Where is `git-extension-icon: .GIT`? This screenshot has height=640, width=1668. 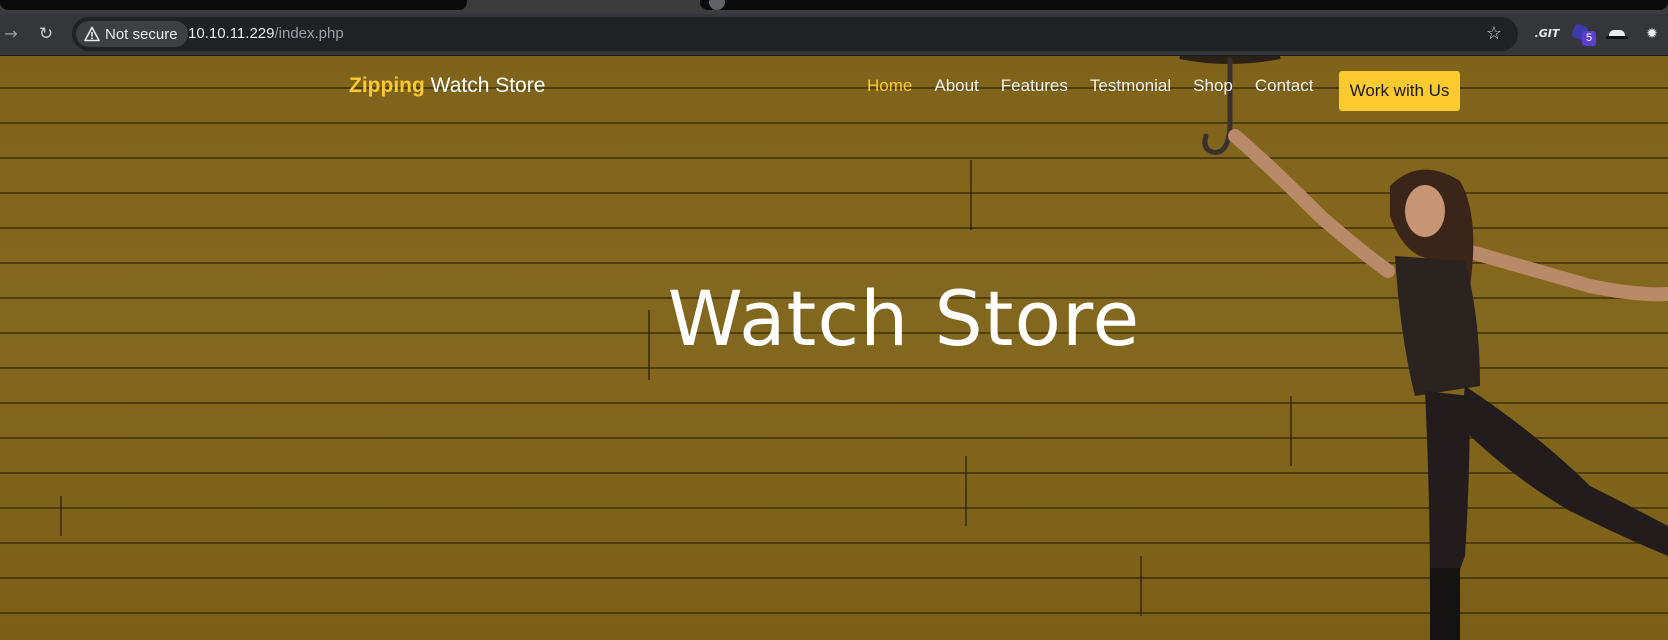 git-extension-icon: .GIT is located at coordinates (1547, 34).